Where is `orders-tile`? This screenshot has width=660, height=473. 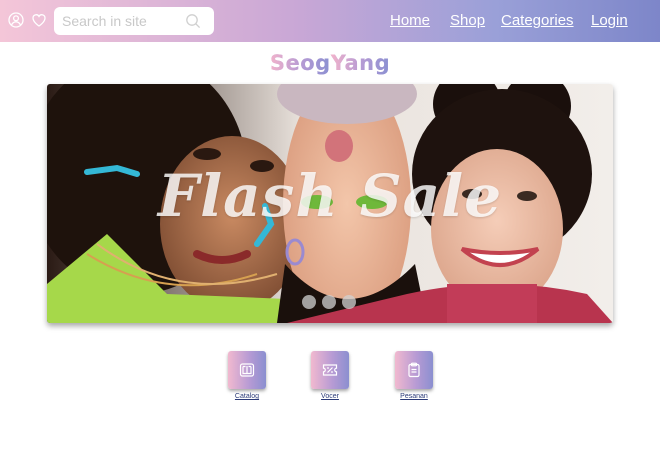 orders-tile is located at coordinates (414, 370).